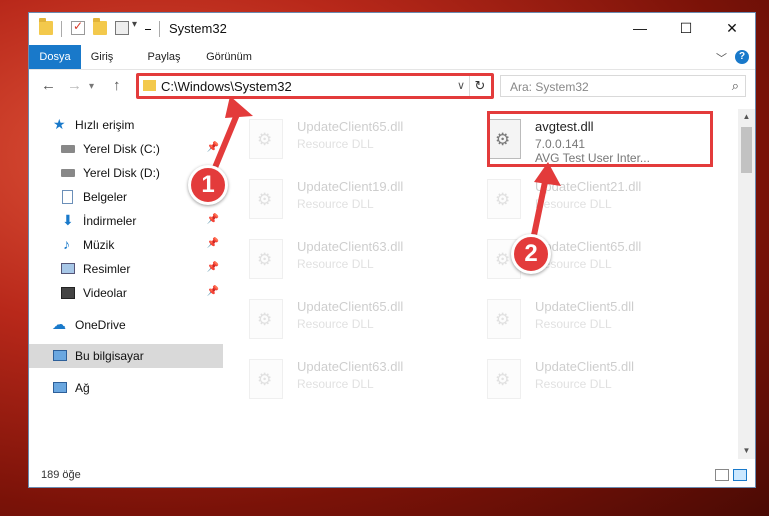 The width and height of the screenshot is (769, 516). What do you see at coordinates (208, 185) in the screenshot?
I see `callout-badge-1: 1` at bounding box center [208, 185].